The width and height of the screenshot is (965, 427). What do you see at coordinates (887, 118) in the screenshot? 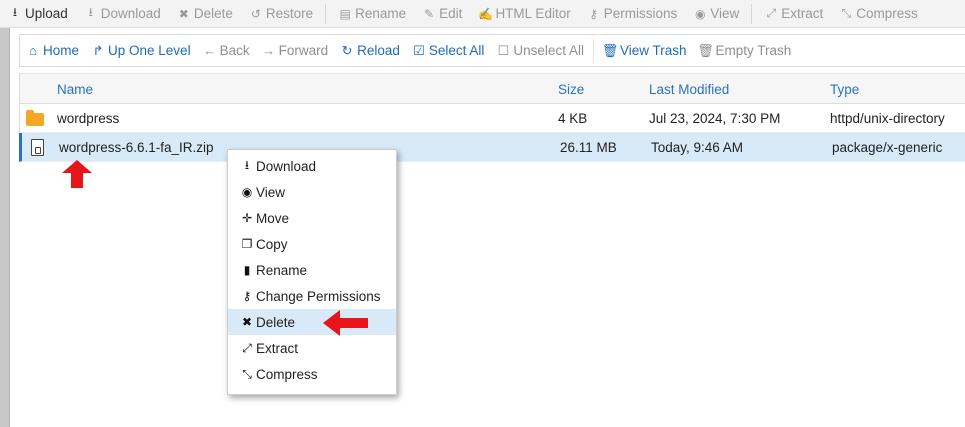
I see `file-type: httpd/unix-directory` at bounding box center [887, 118].